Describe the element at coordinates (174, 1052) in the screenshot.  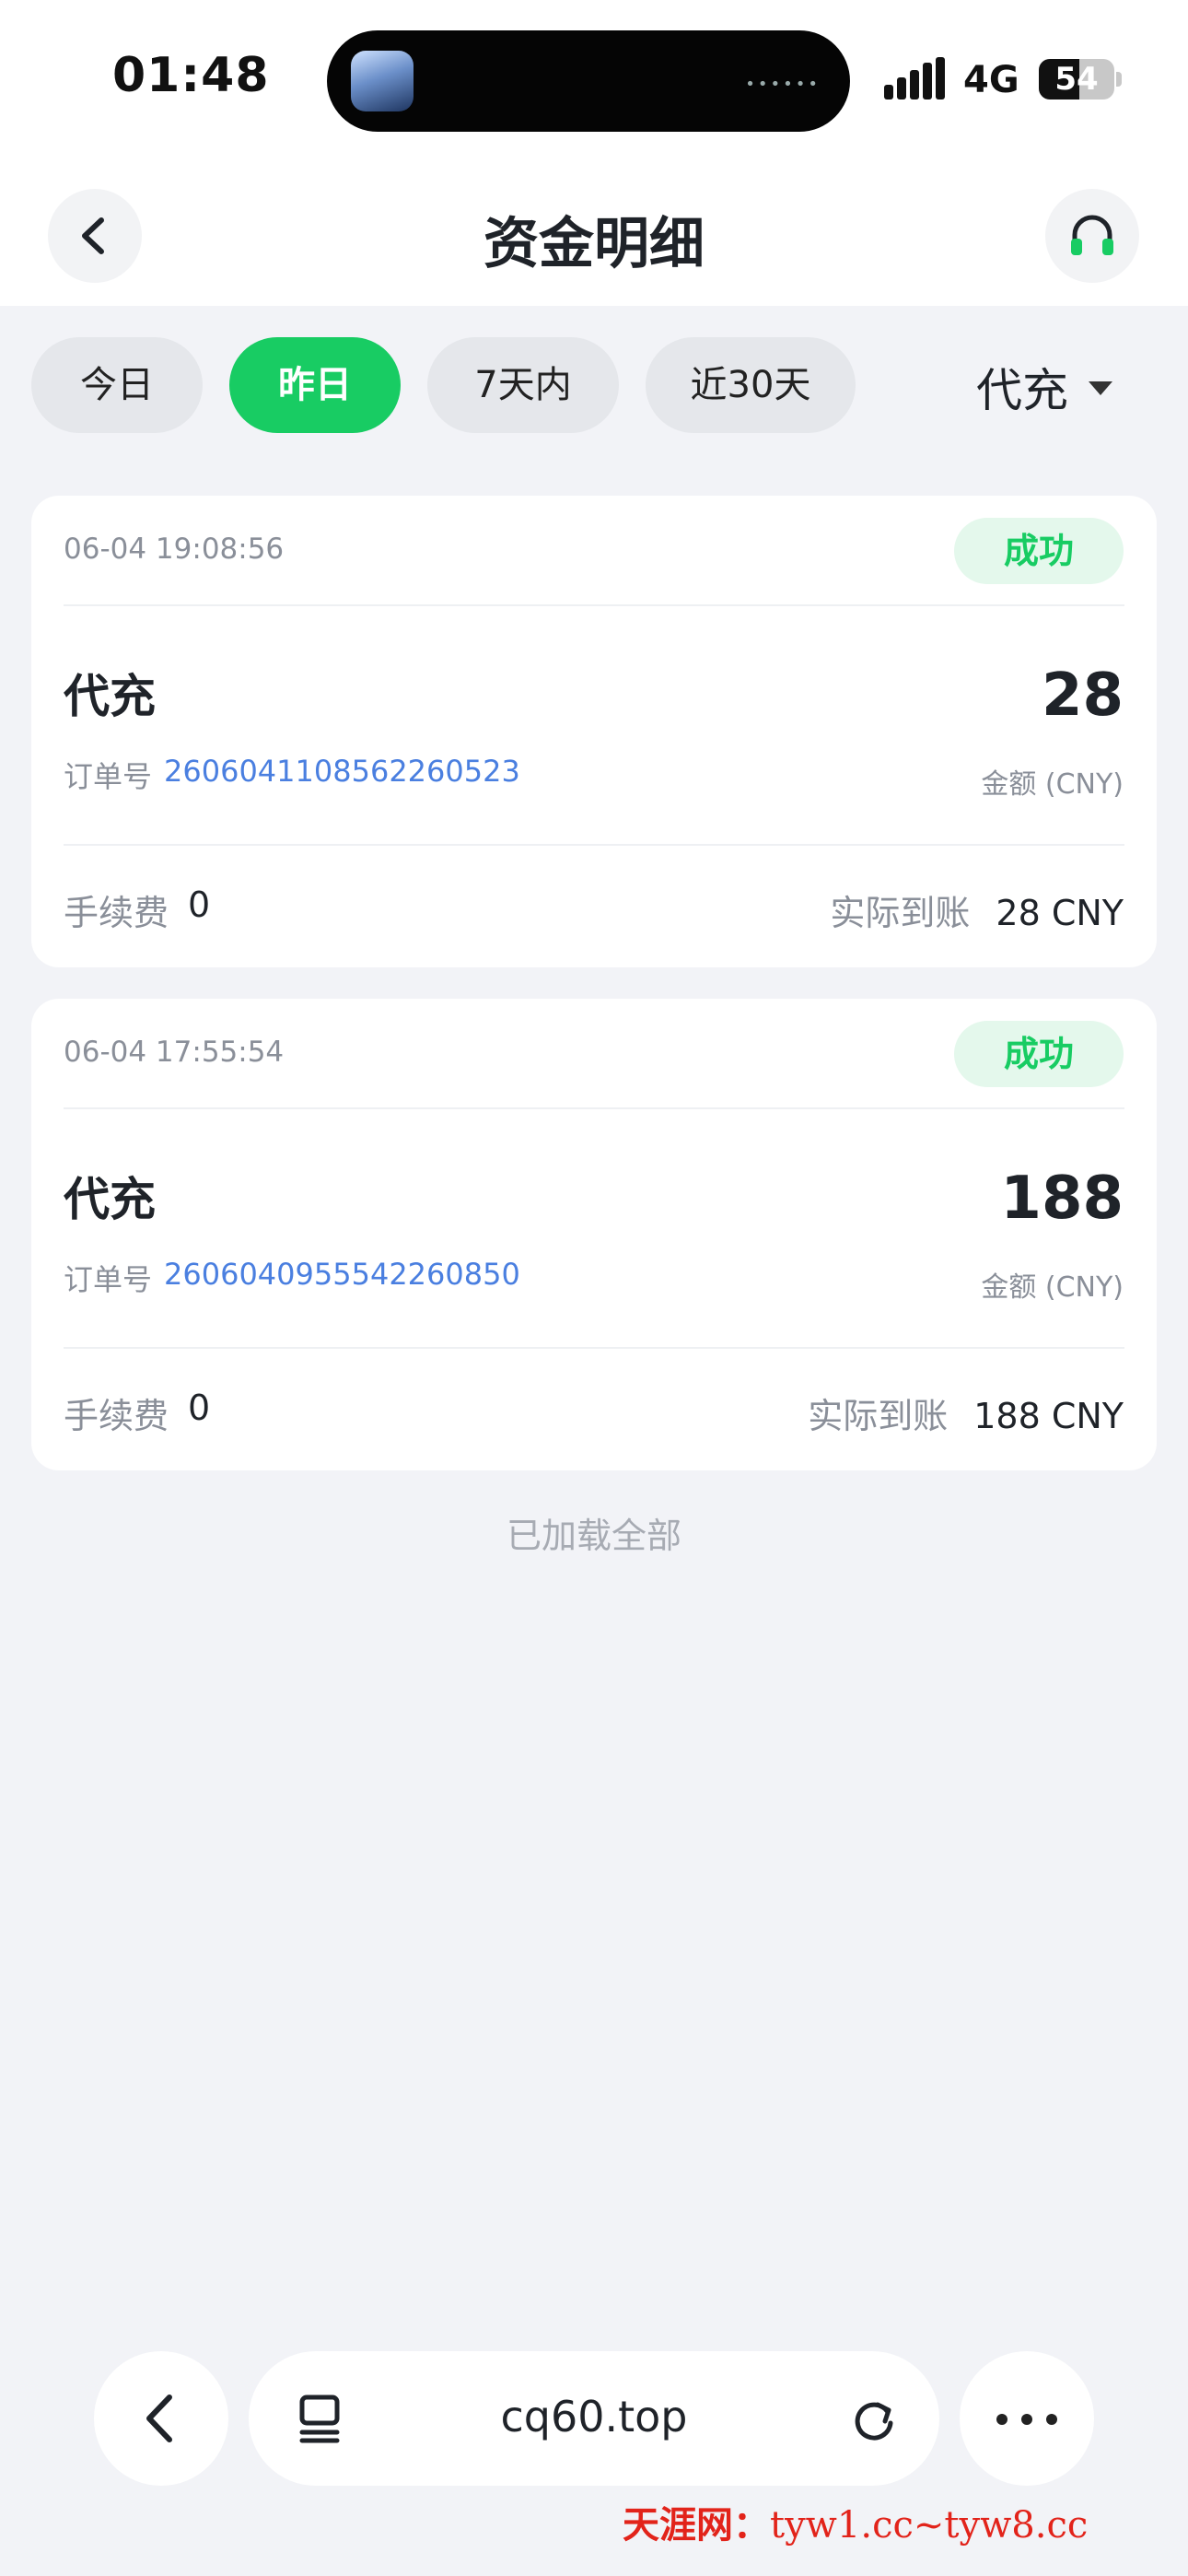
I see `record-time: 06-04 17:55:54` at that location.